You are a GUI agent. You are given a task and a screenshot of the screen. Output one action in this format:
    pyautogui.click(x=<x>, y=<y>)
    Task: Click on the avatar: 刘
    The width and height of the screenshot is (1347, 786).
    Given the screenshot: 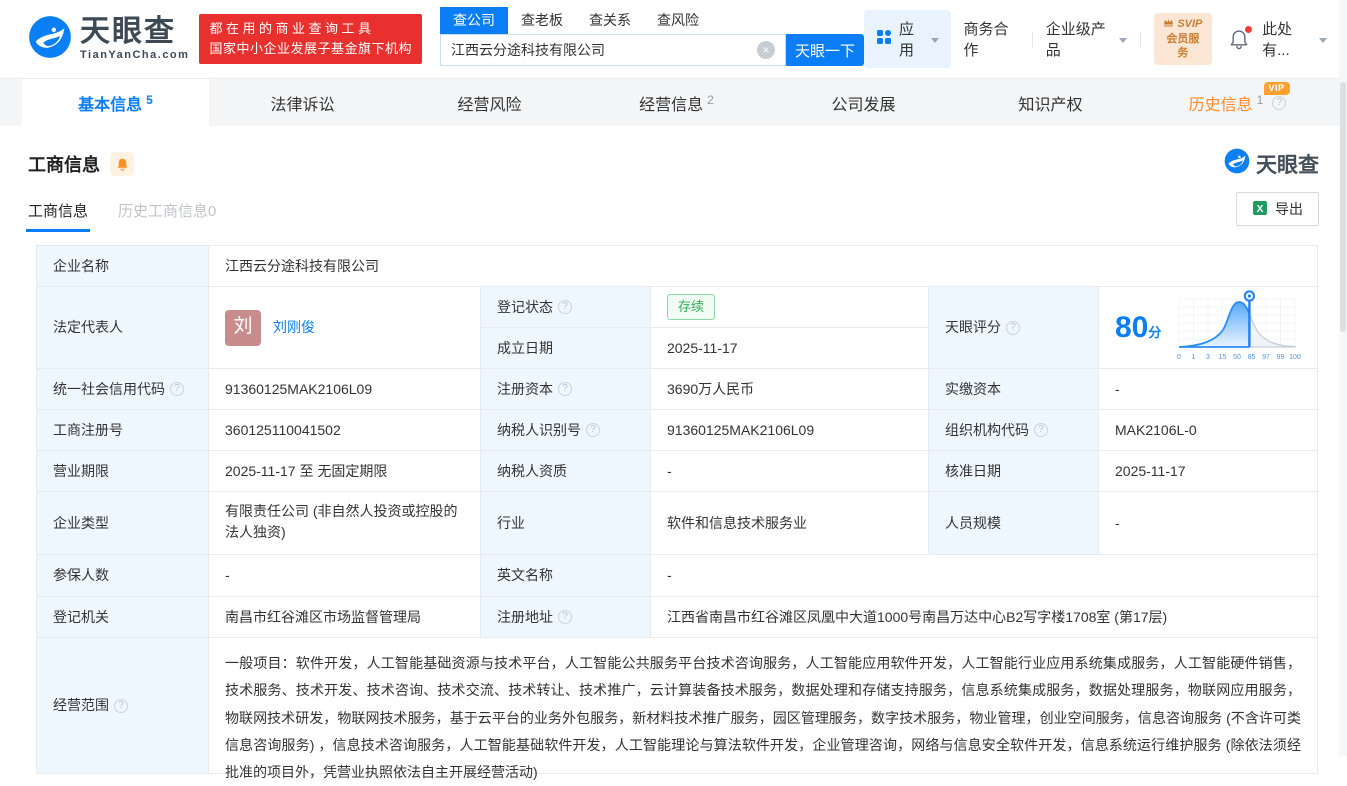 What is the action you would take?
    pyautogui.click(x=243, y=327)
    